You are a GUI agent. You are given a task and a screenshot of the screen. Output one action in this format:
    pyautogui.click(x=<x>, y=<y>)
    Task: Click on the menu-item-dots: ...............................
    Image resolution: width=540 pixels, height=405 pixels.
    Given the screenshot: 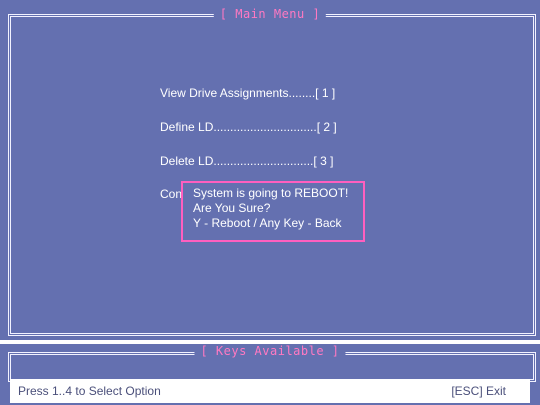 What is the action you would take?
    pyautogui.click(x=265, y=127)
    